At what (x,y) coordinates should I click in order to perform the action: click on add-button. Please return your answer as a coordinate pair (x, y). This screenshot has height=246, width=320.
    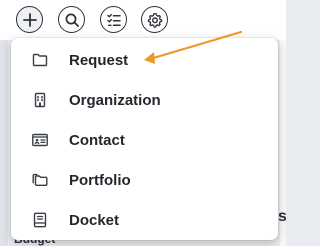
    Looking at the image, I should click on (29, 19).